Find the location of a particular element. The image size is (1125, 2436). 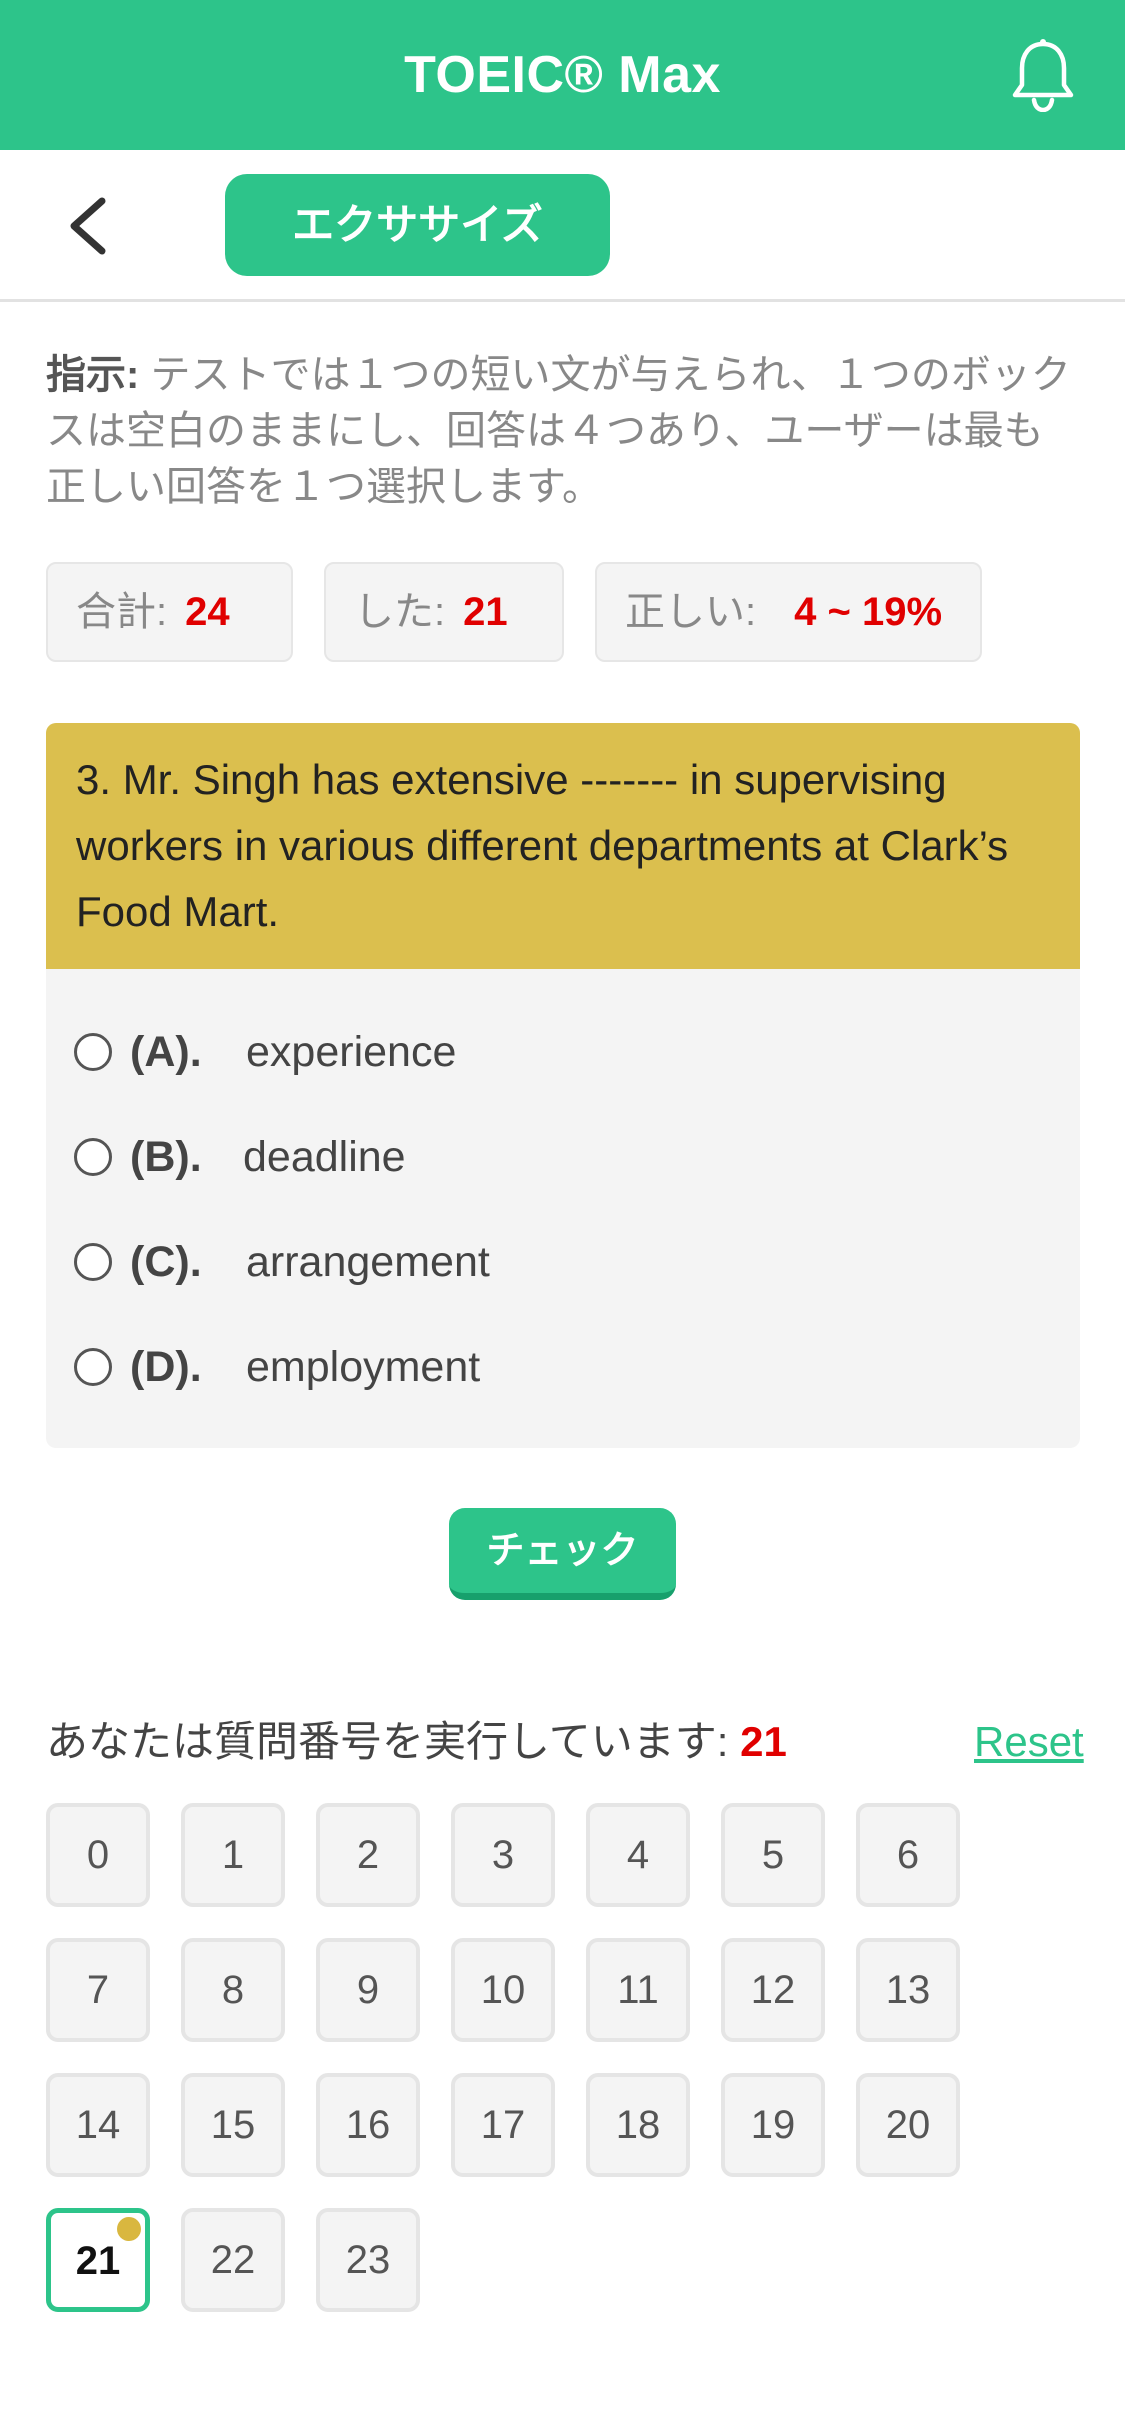

stat-correct-value: 4 ~ 19% is located at coordinates (868, 612).